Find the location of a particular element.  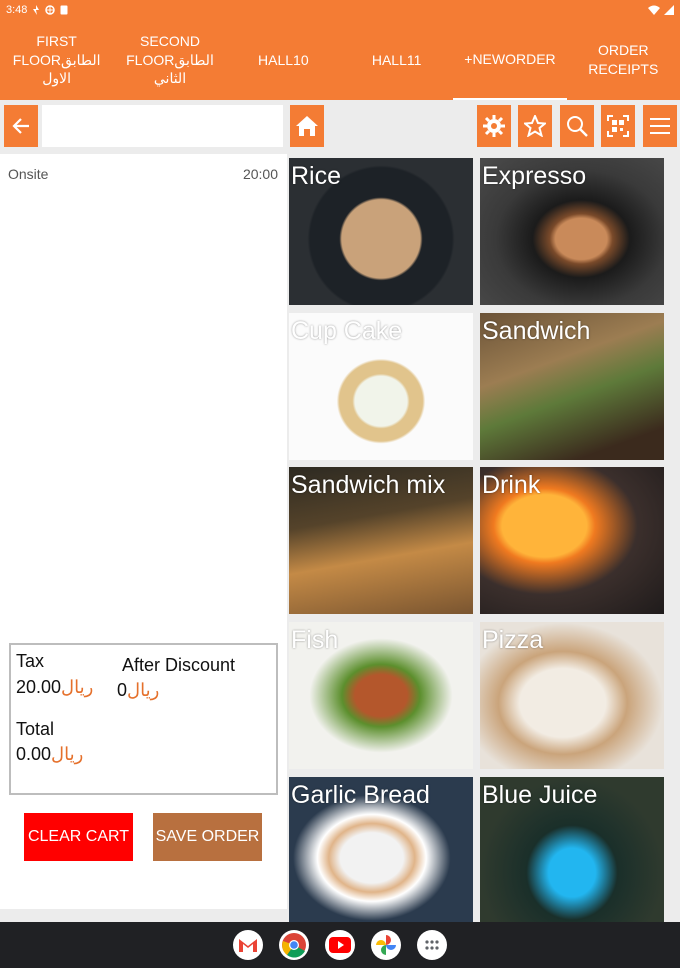

status-bar: 3:48 is located at coordinates (340, 10).